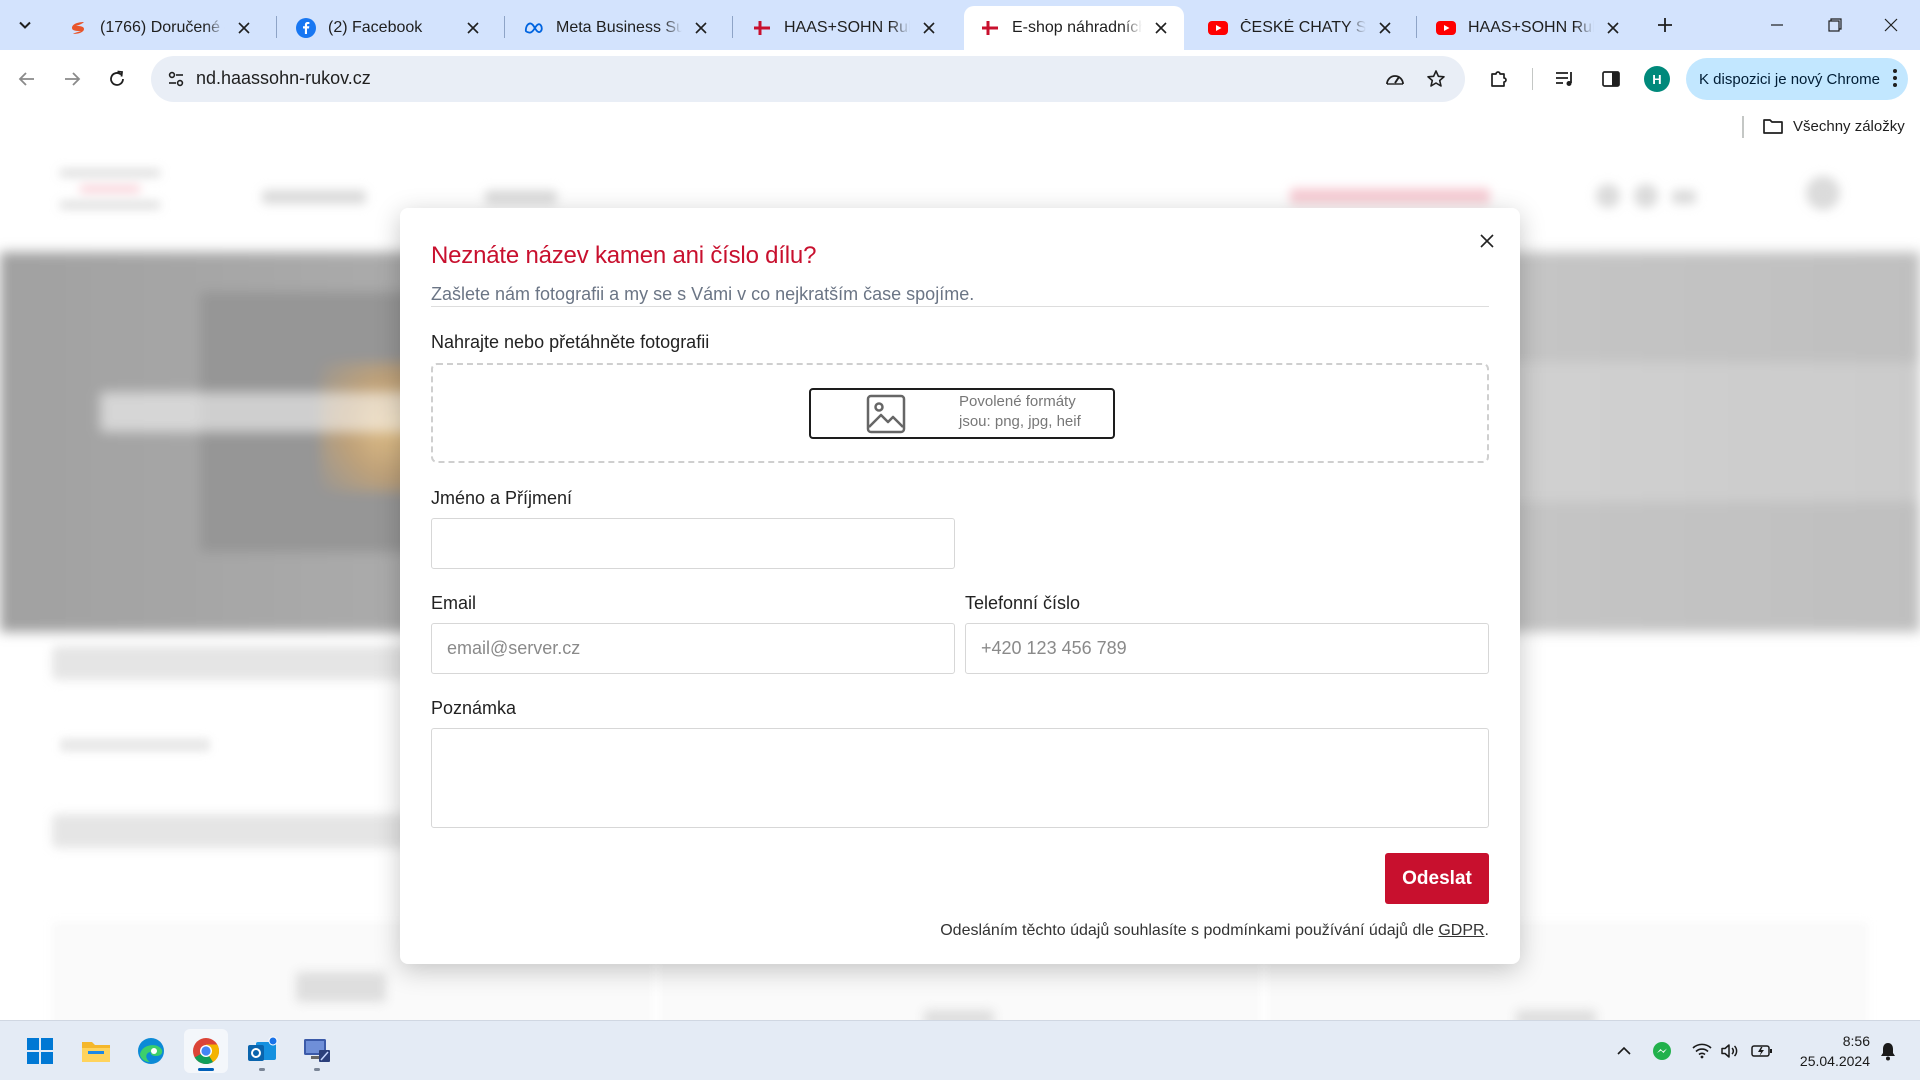 The width and height of the screenshot is (1920, 1080). I want to click on image-icon, so click(886, 416).